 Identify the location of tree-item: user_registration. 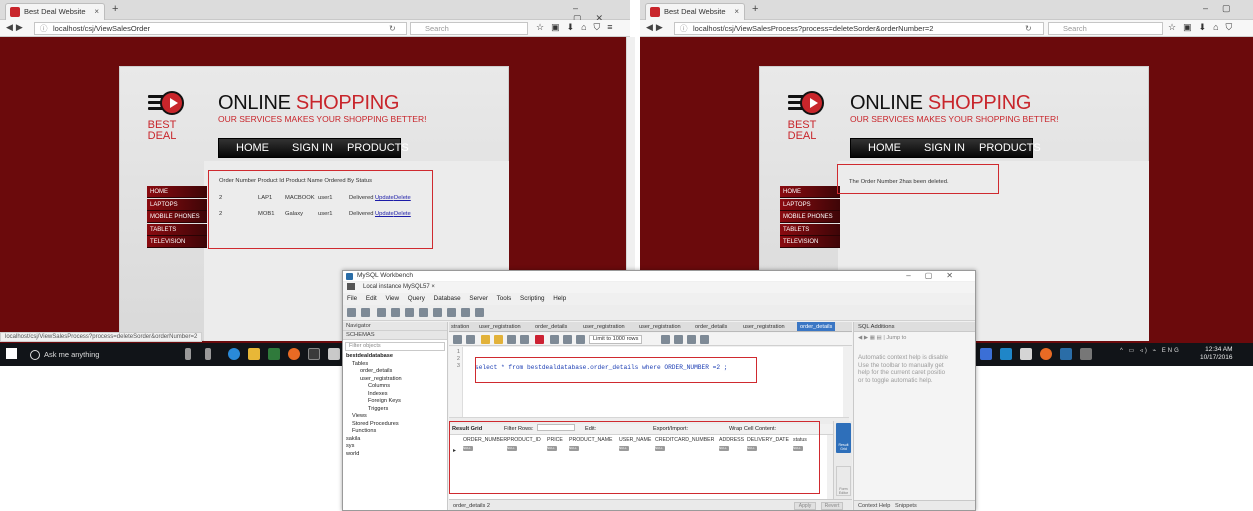
(395, 380).